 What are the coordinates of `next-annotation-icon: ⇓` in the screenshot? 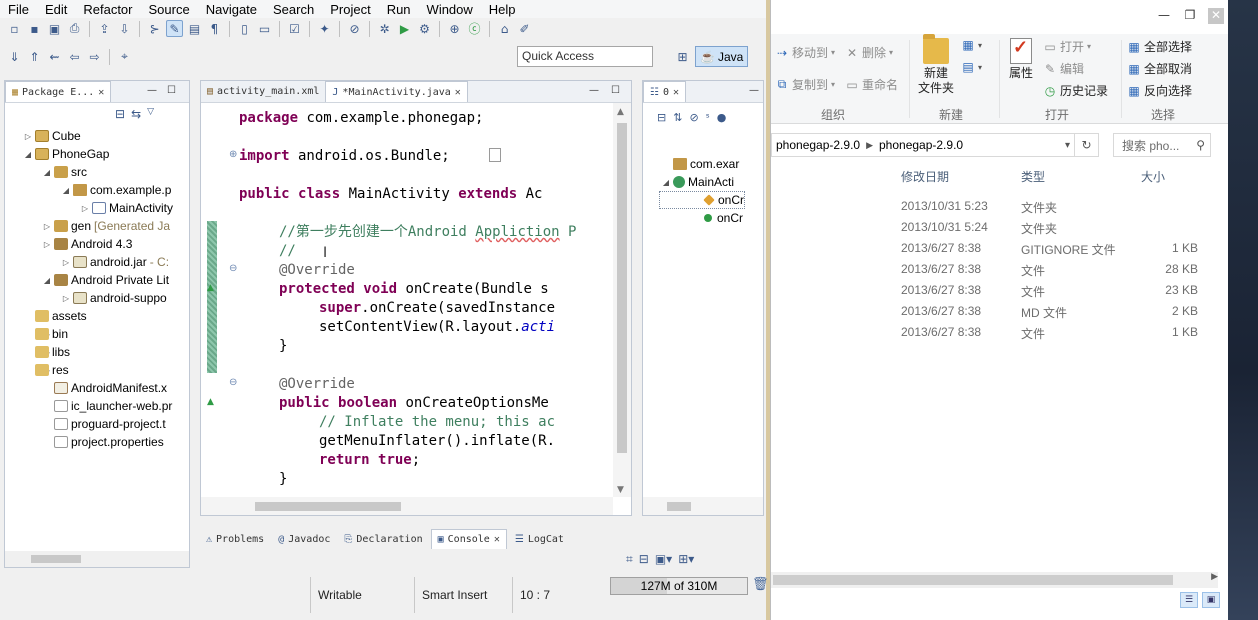 It's located at (14, 56).